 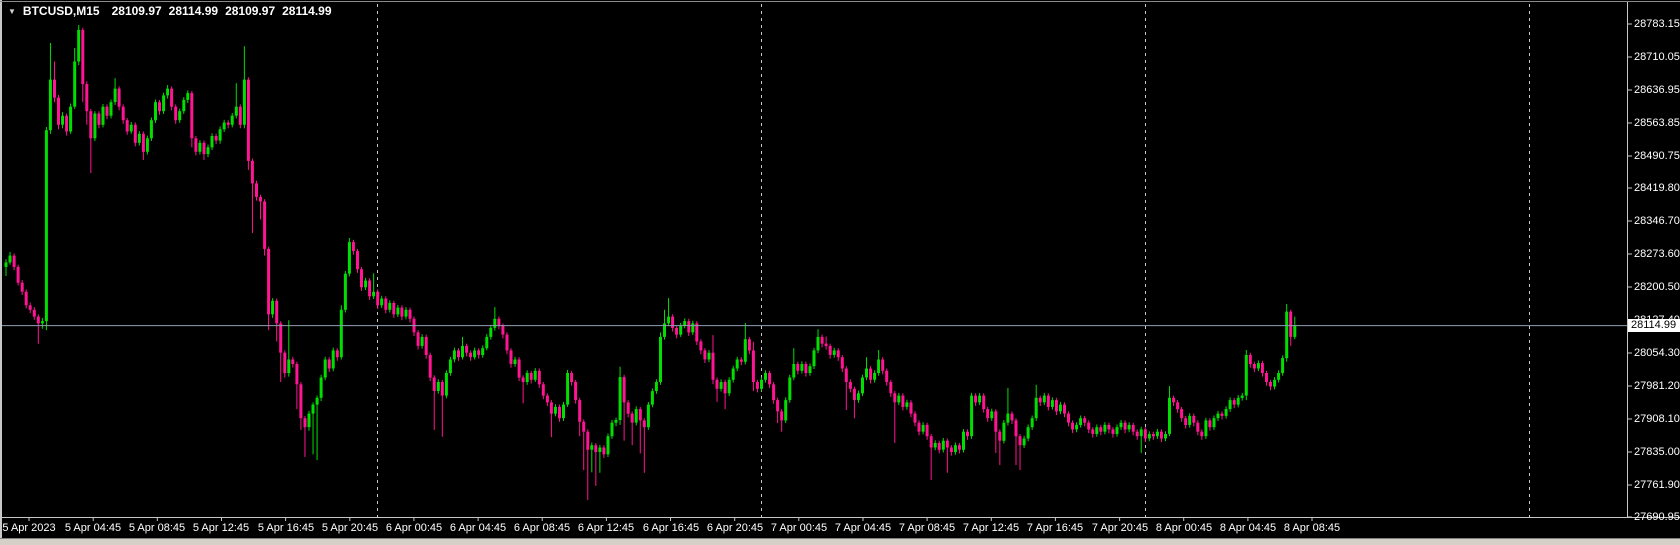 I want to click on time-axis-label: 5 Apr 04:45, so click(x=93, y=528).